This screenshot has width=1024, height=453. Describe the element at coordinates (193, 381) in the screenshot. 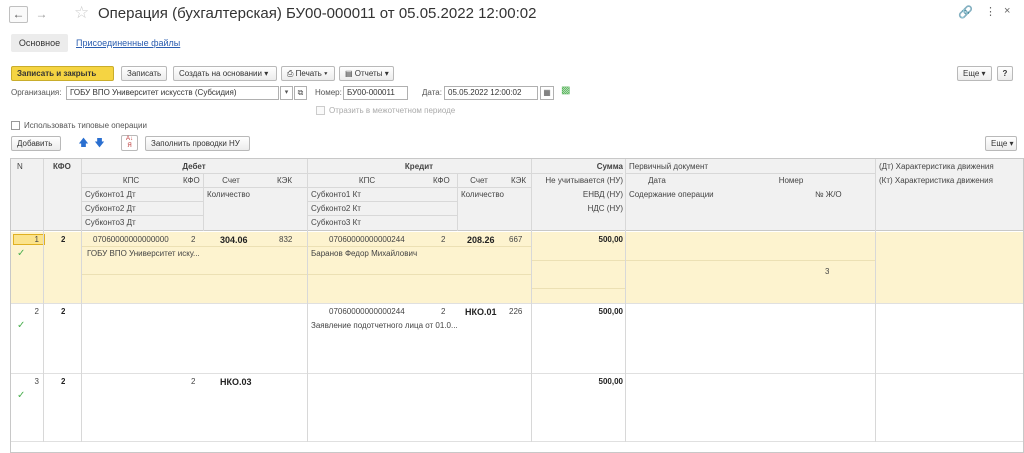

I see `debit-kfo: 2` at that location.